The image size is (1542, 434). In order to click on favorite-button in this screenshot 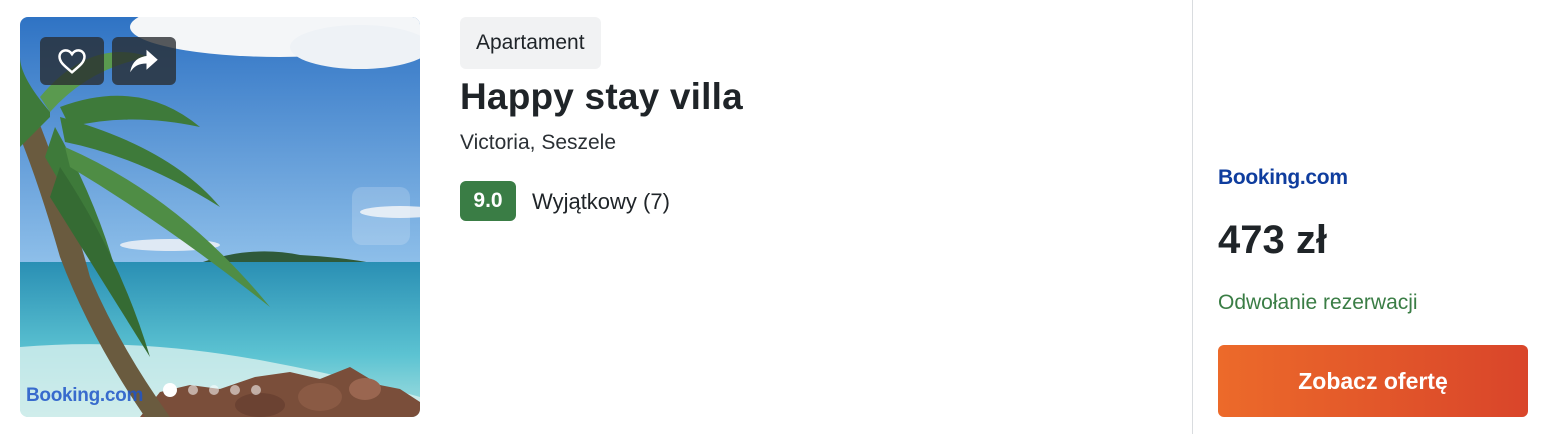, I will do `click(72, 61)`.